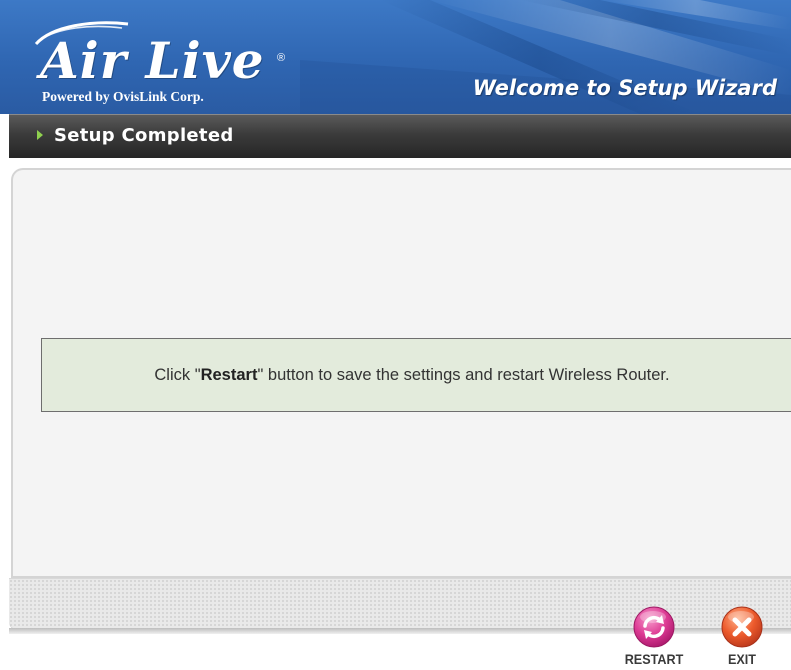 The image size is (791, 670). Describe the element at coordinates (654, 659) in the screenshot. I see `restart-label: RESTART` at that location.